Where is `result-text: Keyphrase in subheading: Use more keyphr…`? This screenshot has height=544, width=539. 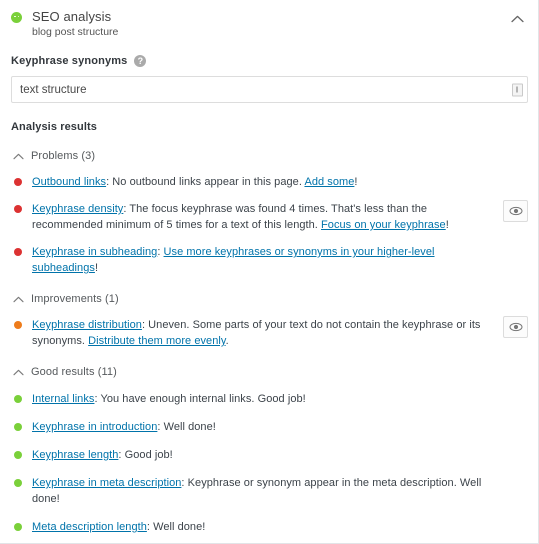 result-text: Keyphrase in subheading: Use more keyphr… is located at coordinates (233, 260).